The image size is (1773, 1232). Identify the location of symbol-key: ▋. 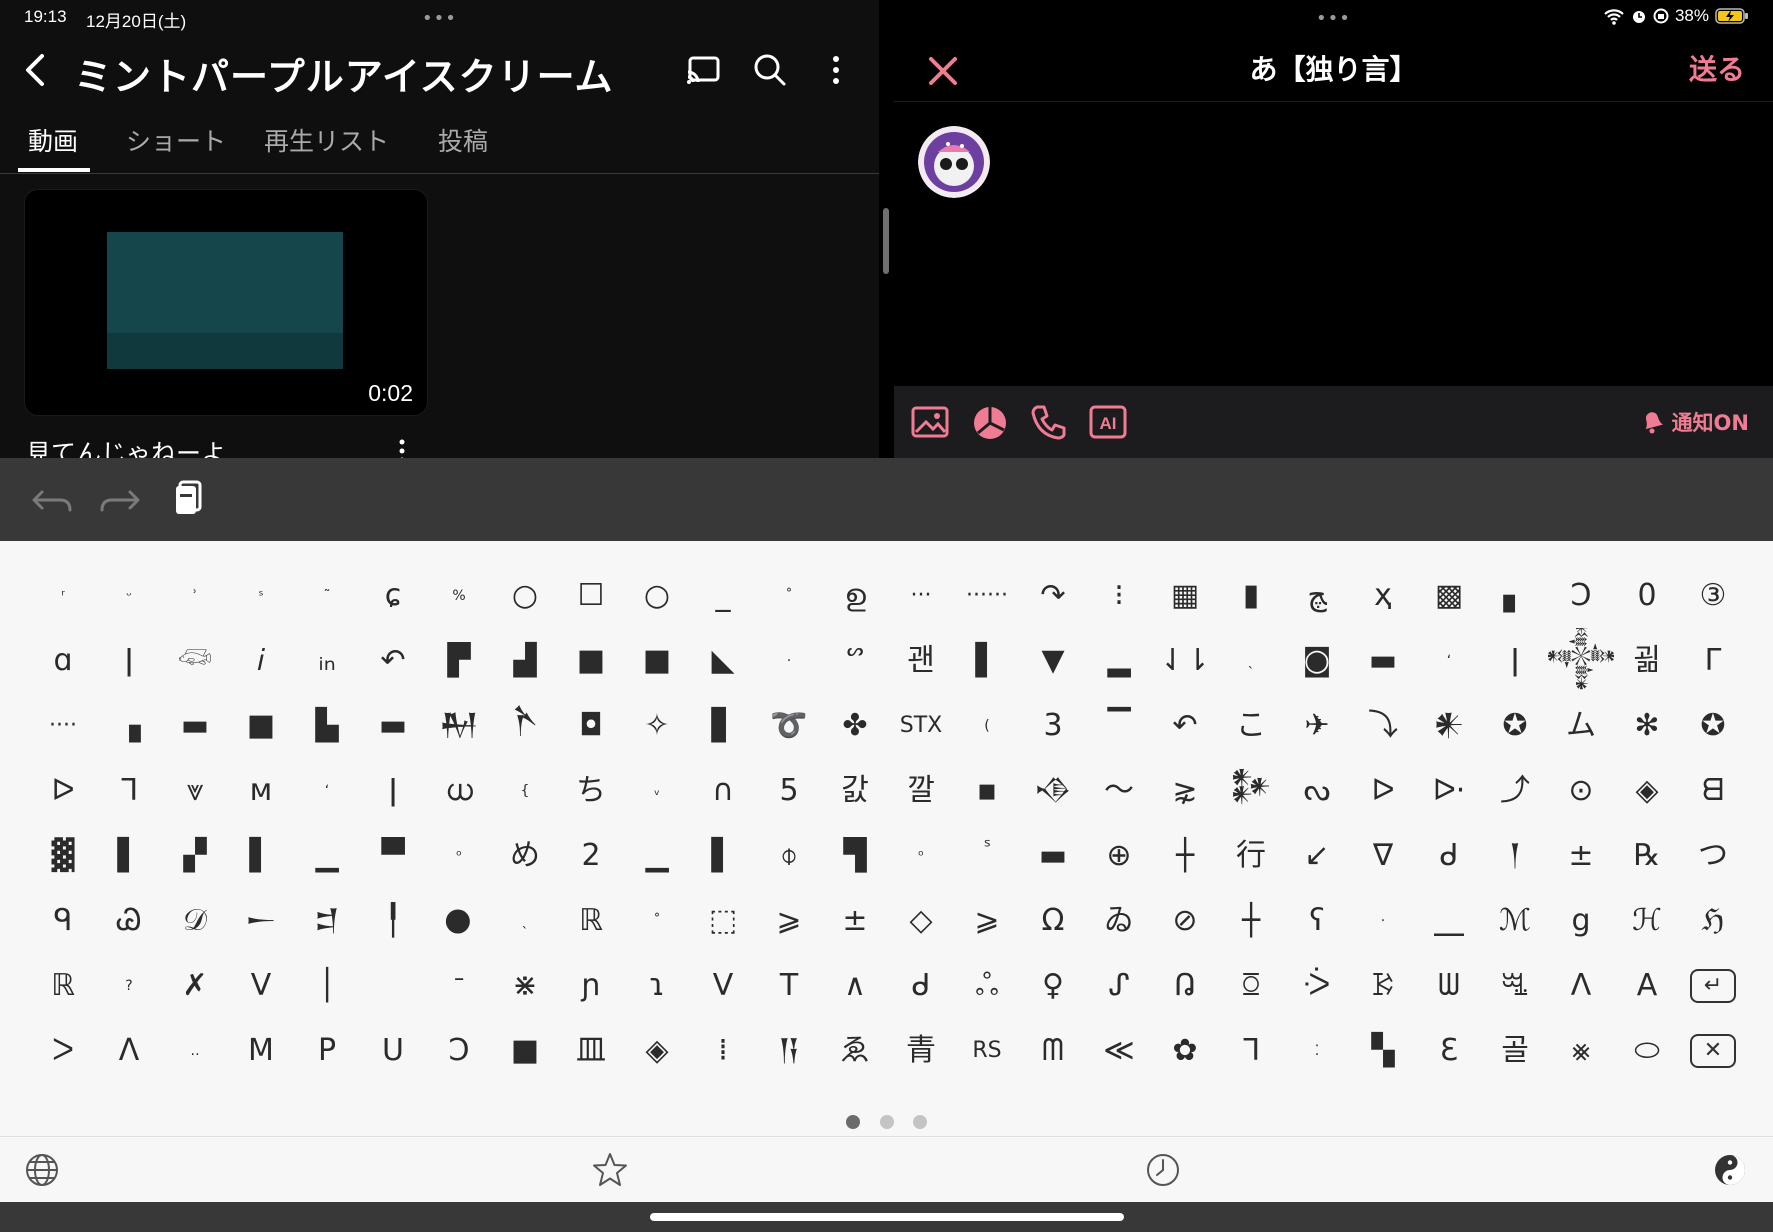
(723, 725).